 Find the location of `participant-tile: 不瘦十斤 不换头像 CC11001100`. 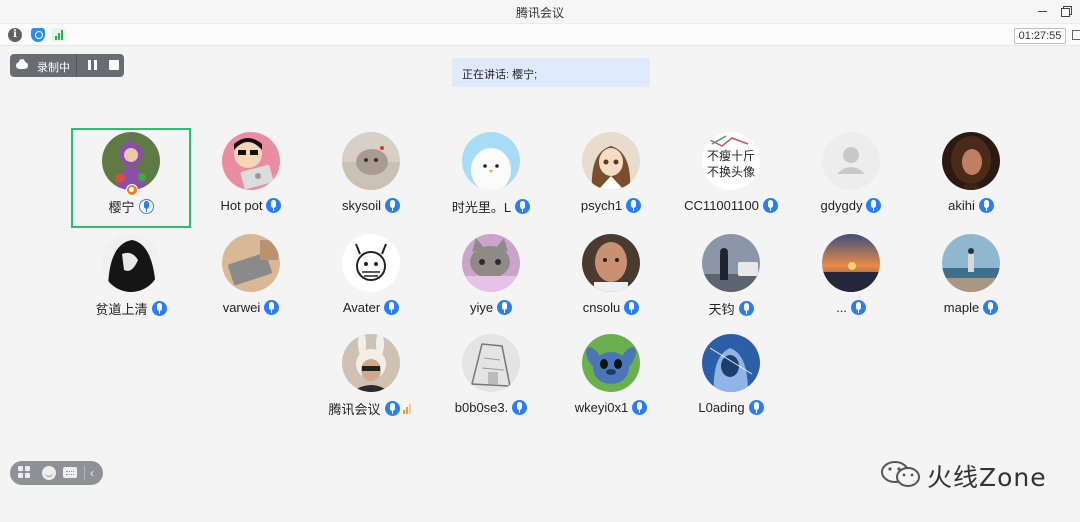

participant-tile: 不瘦十斤 不换头像 CC11001100 is located at coordinates (731, 178).